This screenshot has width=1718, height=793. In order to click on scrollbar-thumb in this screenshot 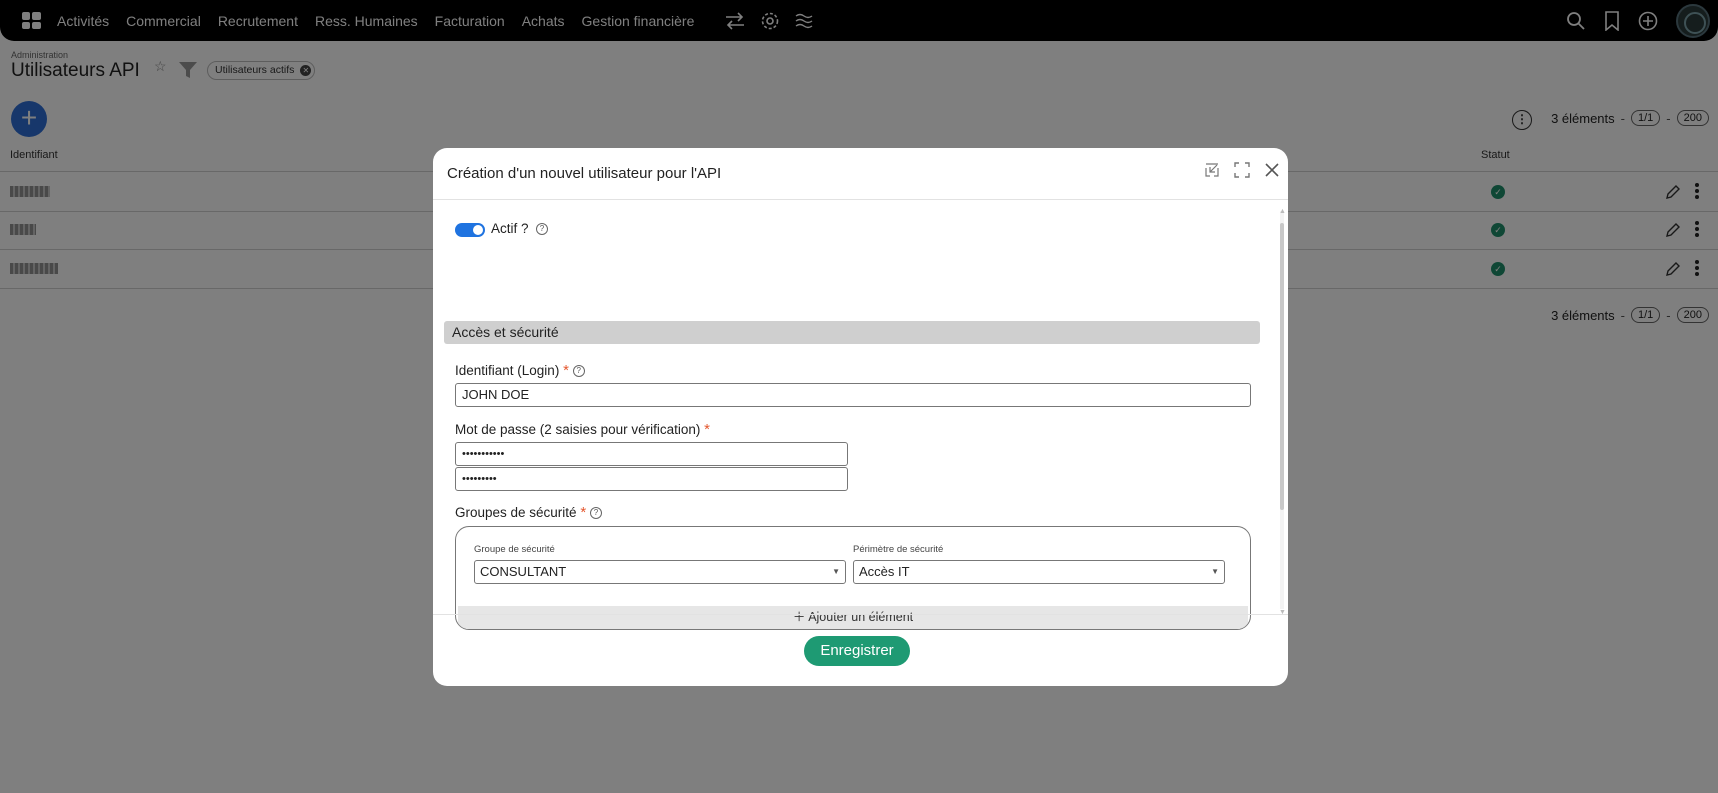, I will do `click(1282, 366)`.